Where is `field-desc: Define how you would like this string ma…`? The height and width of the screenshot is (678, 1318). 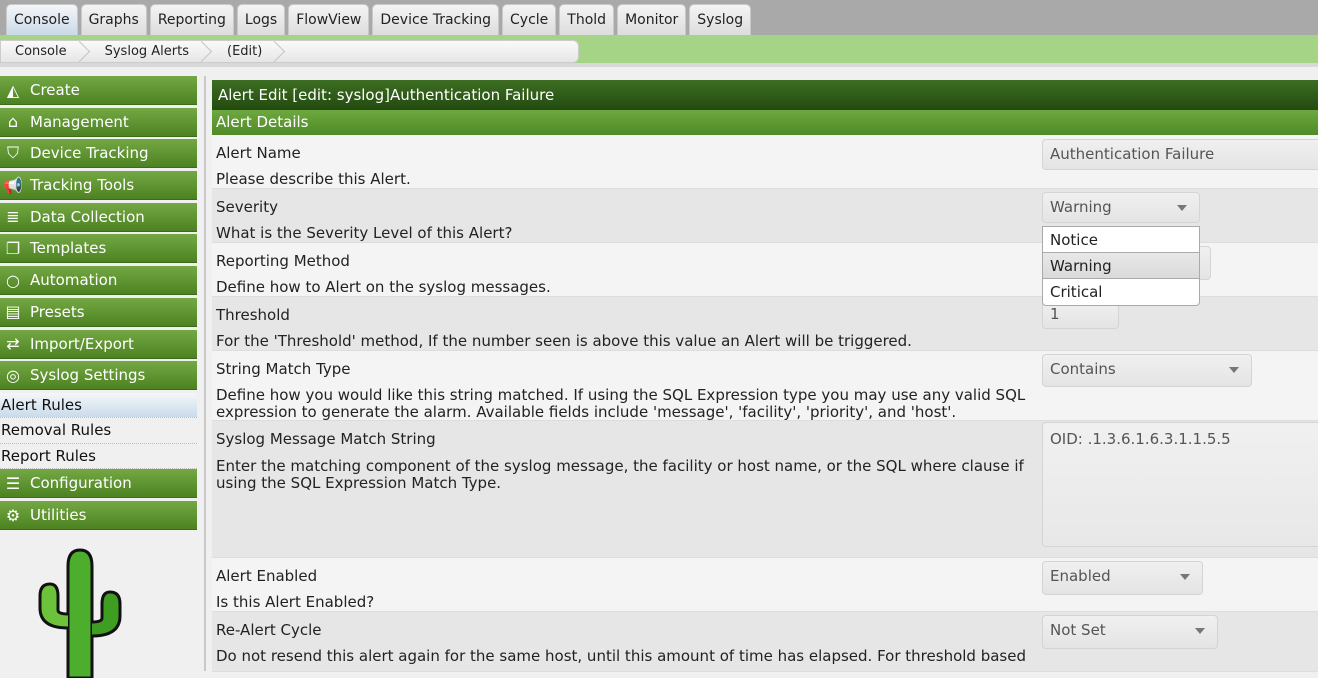 field-desc: Define how you would like this string ma… is located at coordinates (621, 403).